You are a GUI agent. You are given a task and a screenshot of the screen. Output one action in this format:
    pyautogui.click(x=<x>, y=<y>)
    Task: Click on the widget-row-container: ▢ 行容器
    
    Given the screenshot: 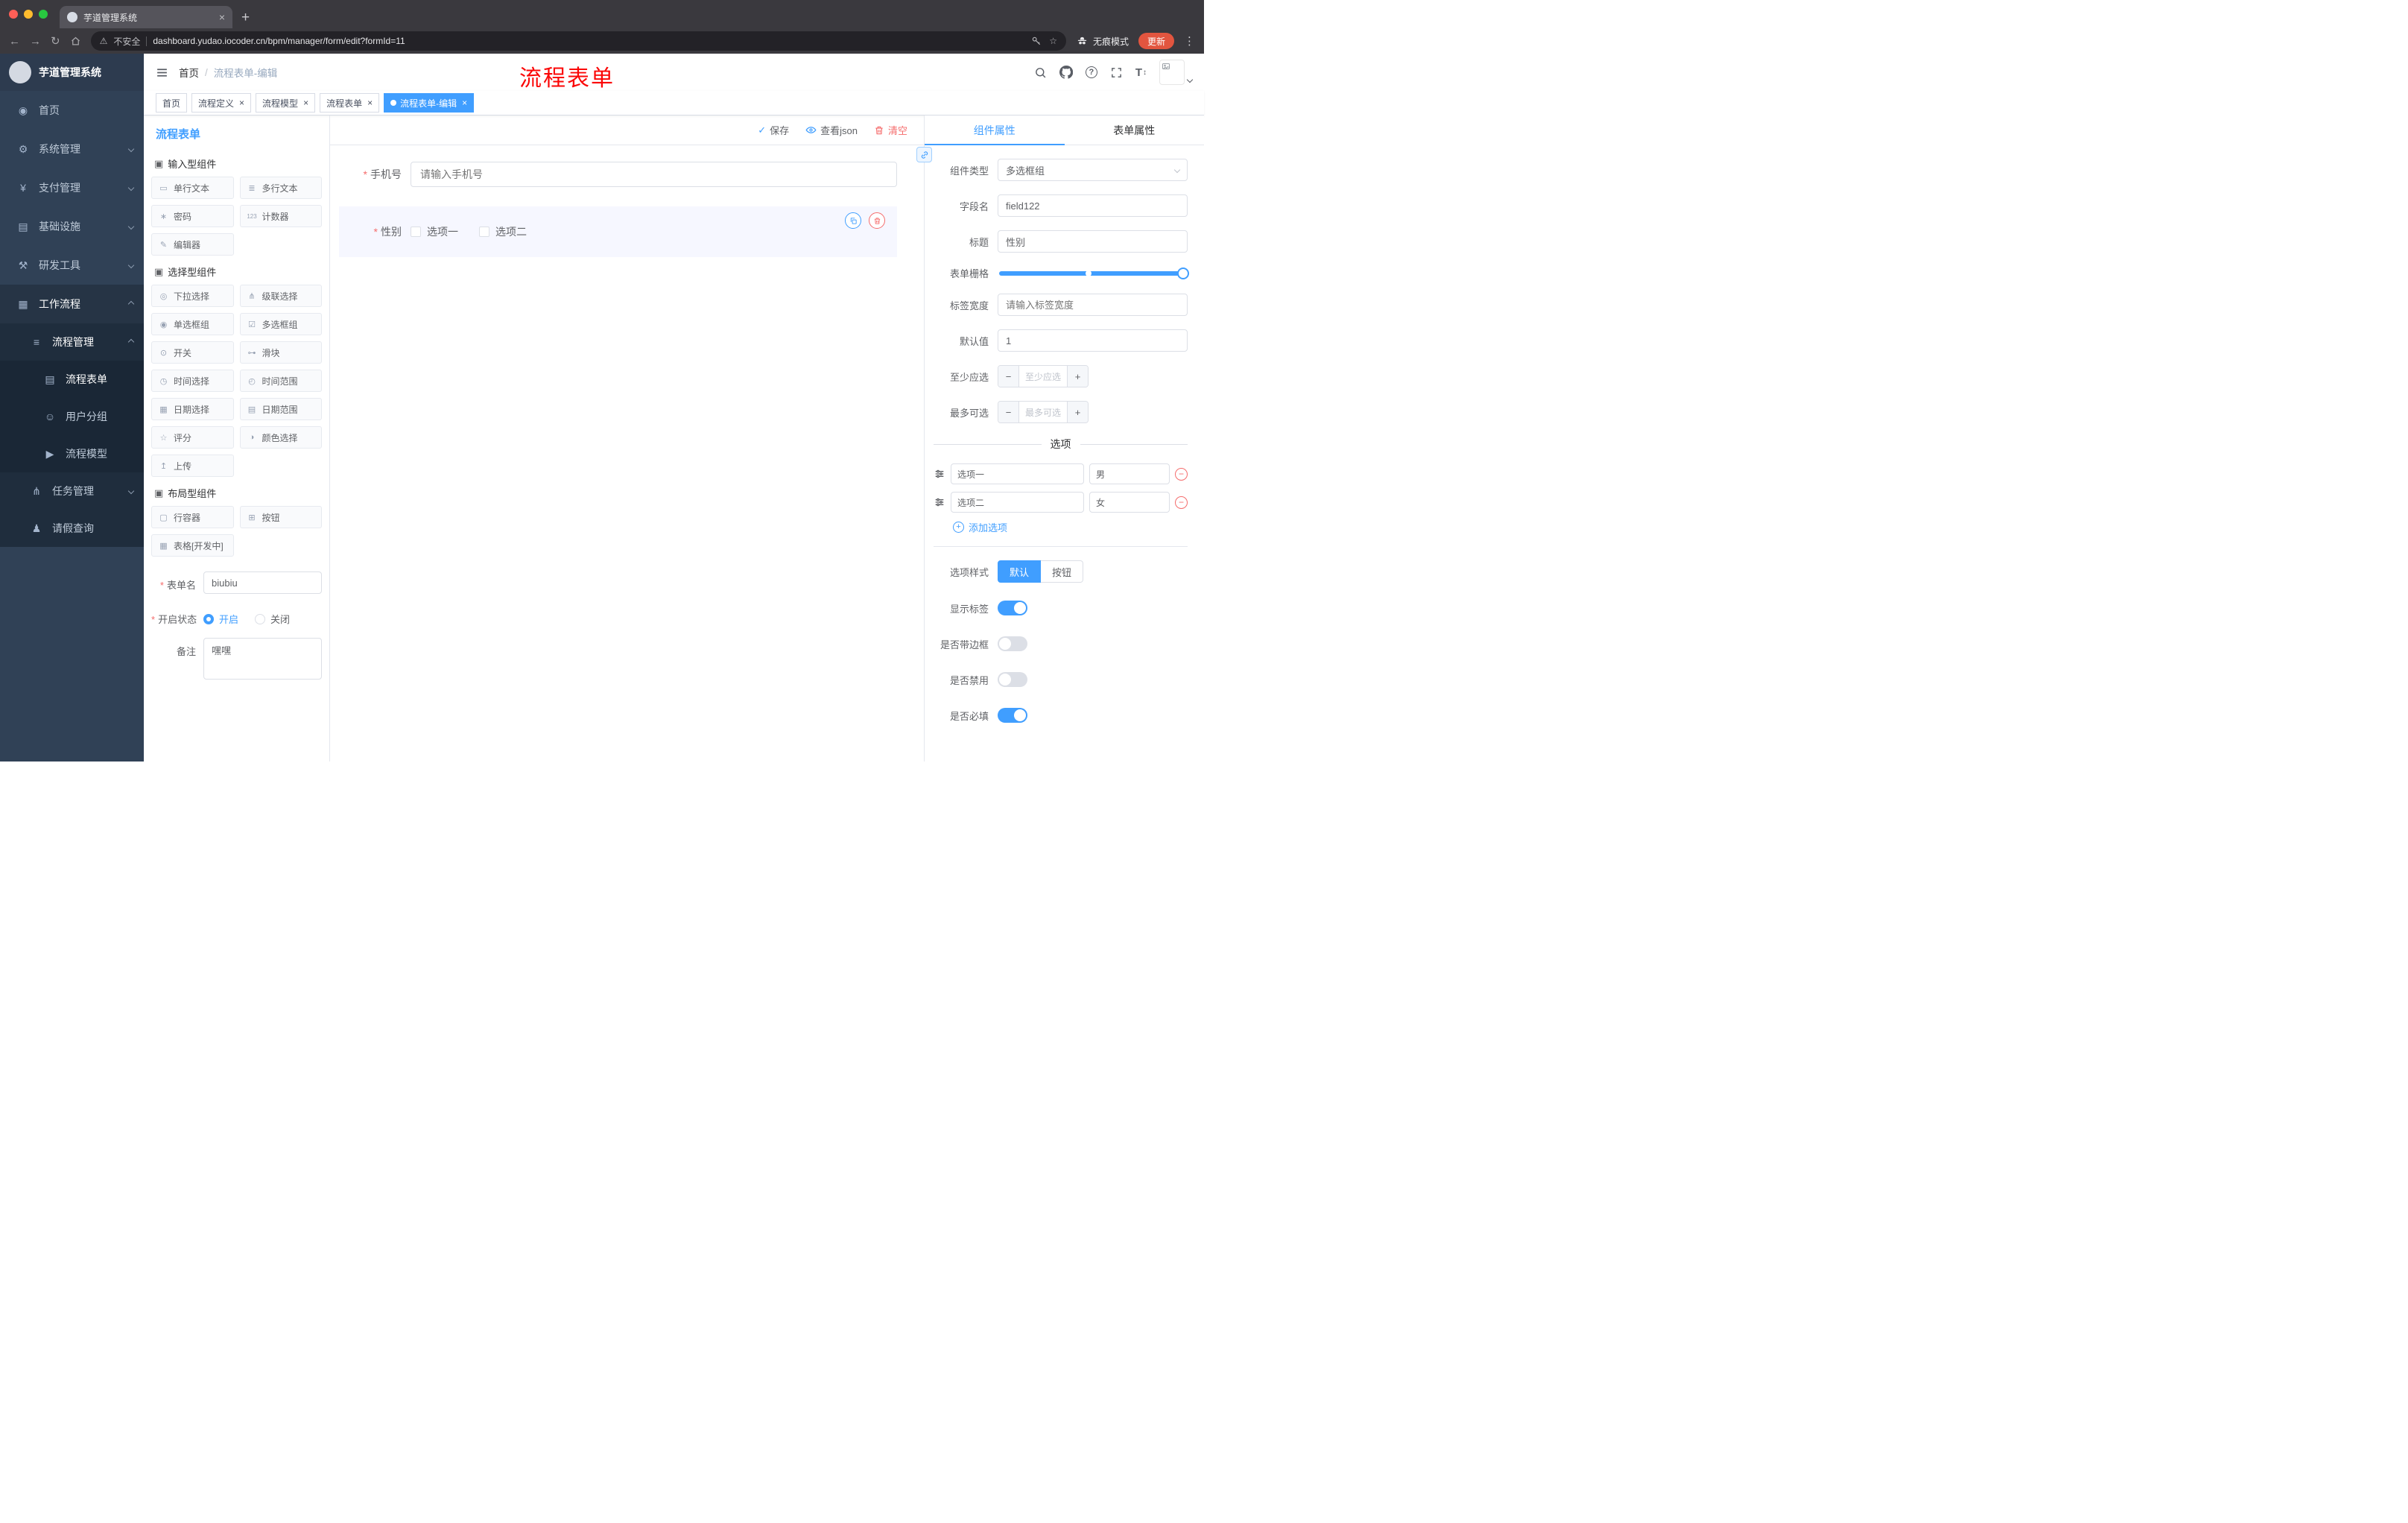 What is the action you would take?
    pyautogui.click(x=192, y=517)
    